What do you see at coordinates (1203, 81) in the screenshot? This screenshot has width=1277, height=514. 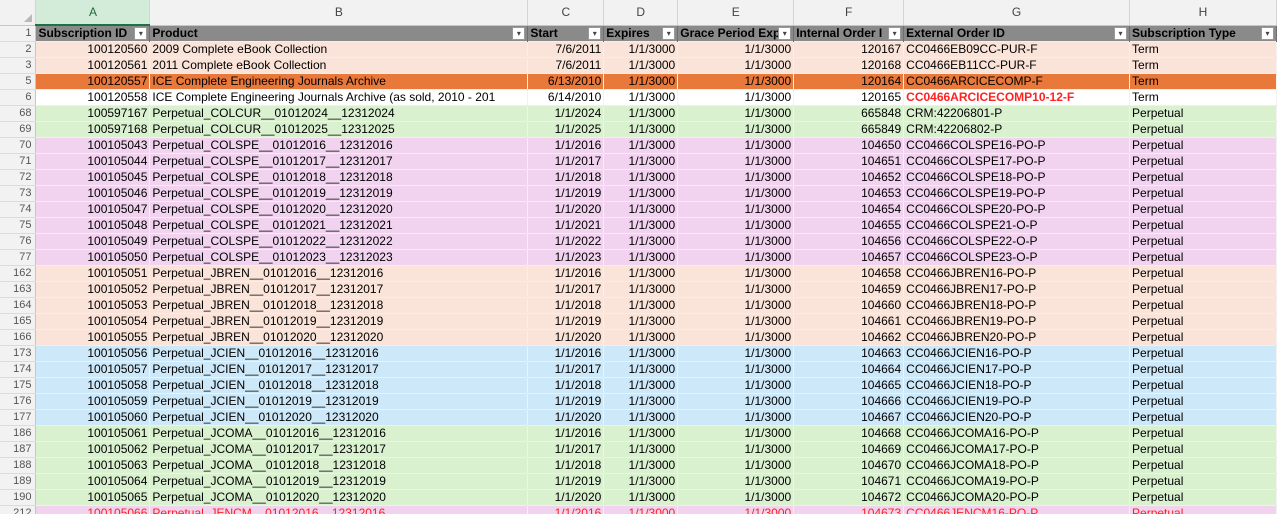 I see `cell-subscription-type: Term` at bounding box center [1203, 81].